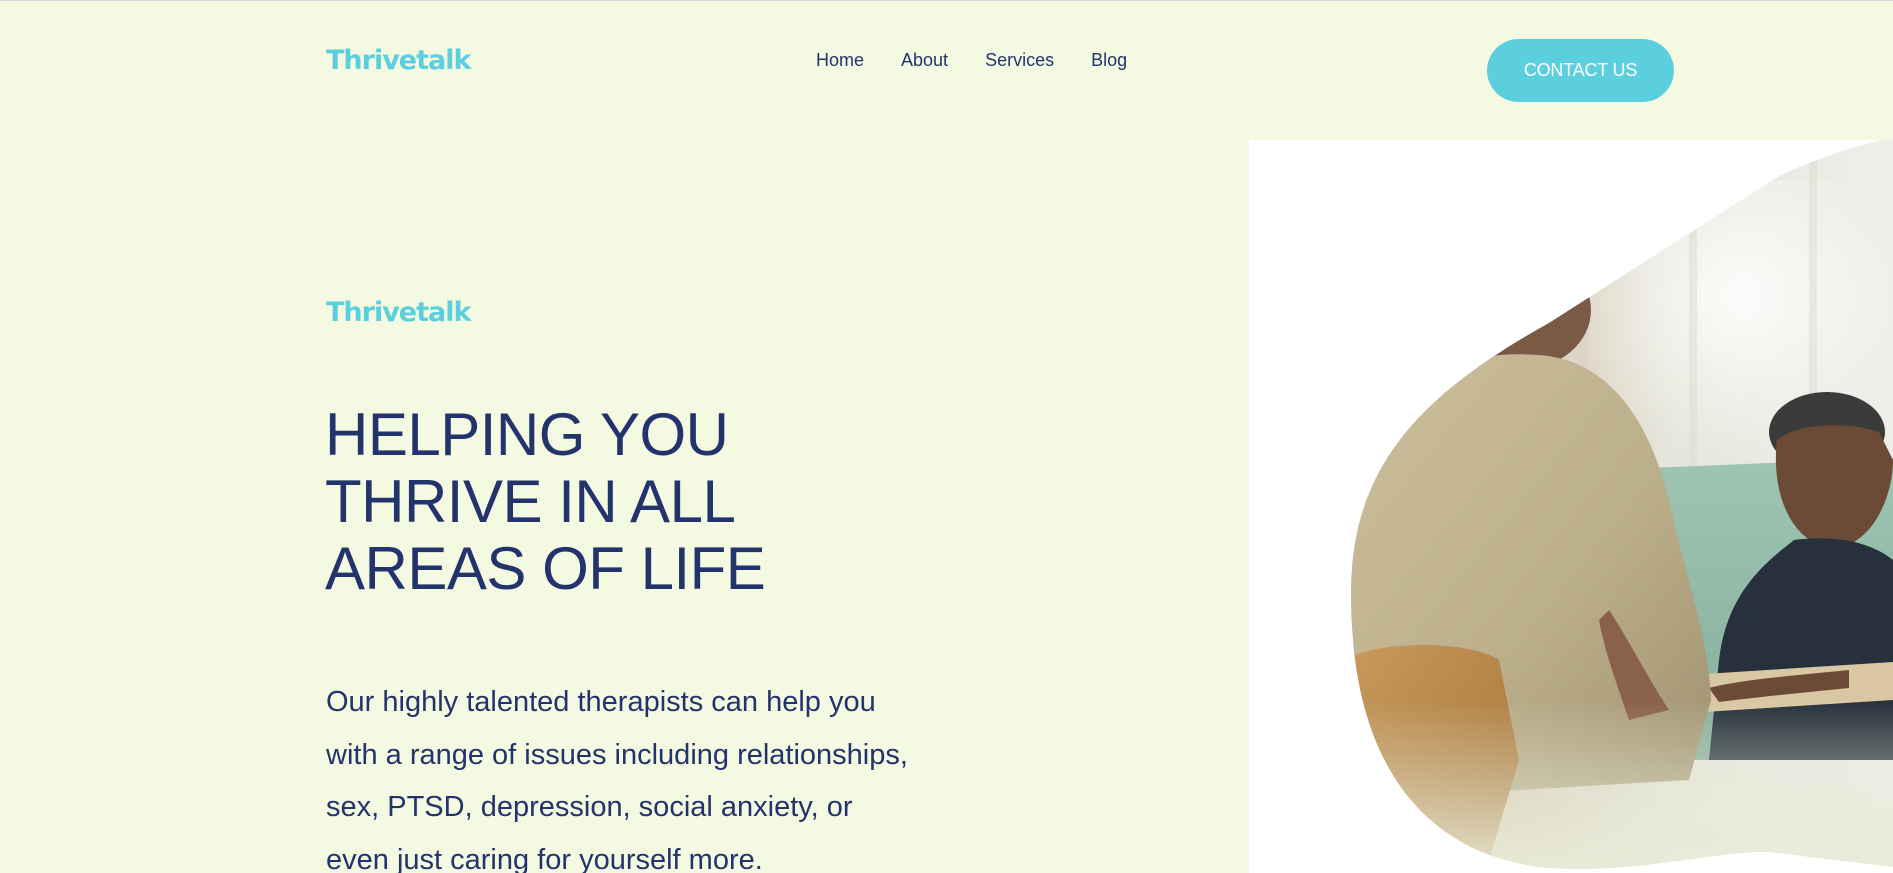 Image resolution: width=1893 pixels, height=873 pixels. Describe the element at coordinates (530, 501) in the screenshot. I see `headline-line: THRIVE IN ALL` at that location.